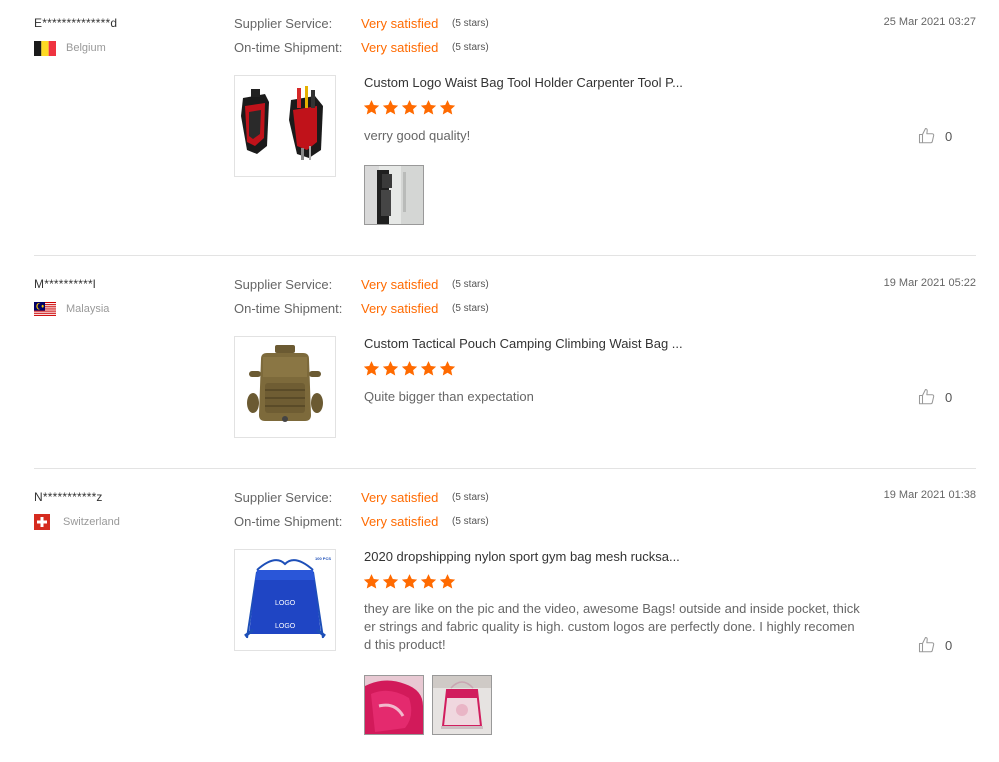 The width and height of the screenshot is (999, 762). Describe the element at coordinates (323, 558) in the screenshot. I see `product-badge-text: 100 PCS` at that location.